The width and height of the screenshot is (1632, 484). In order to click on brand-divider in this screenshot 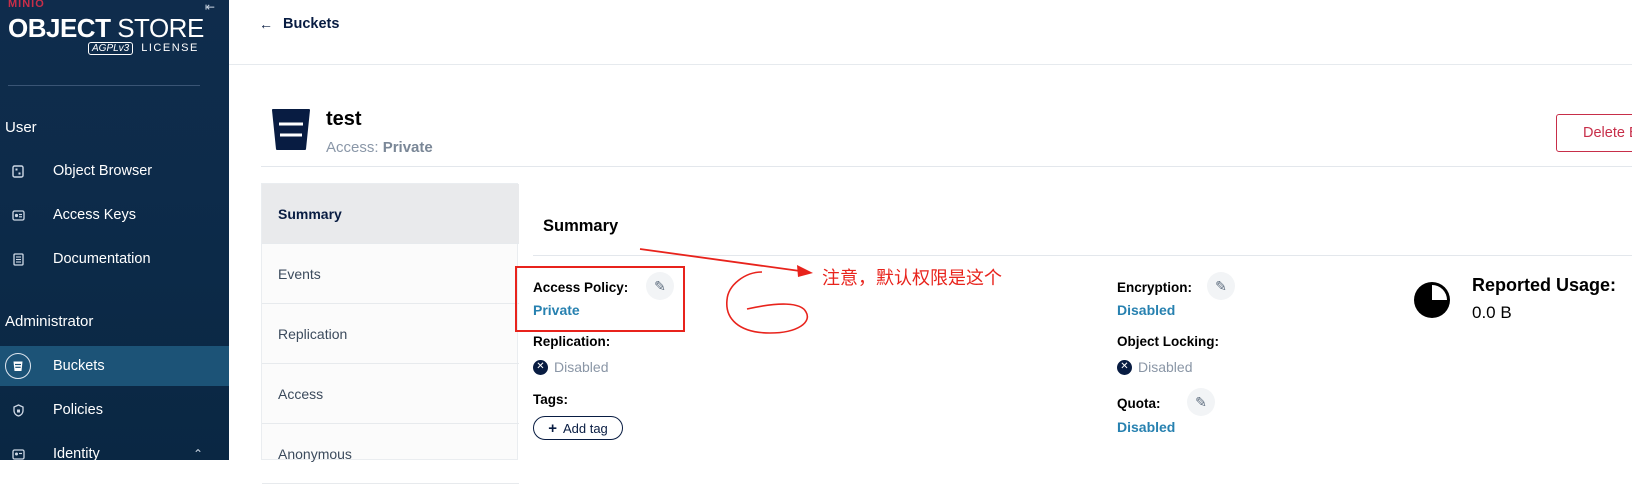, I will do `click(104, 85)`.